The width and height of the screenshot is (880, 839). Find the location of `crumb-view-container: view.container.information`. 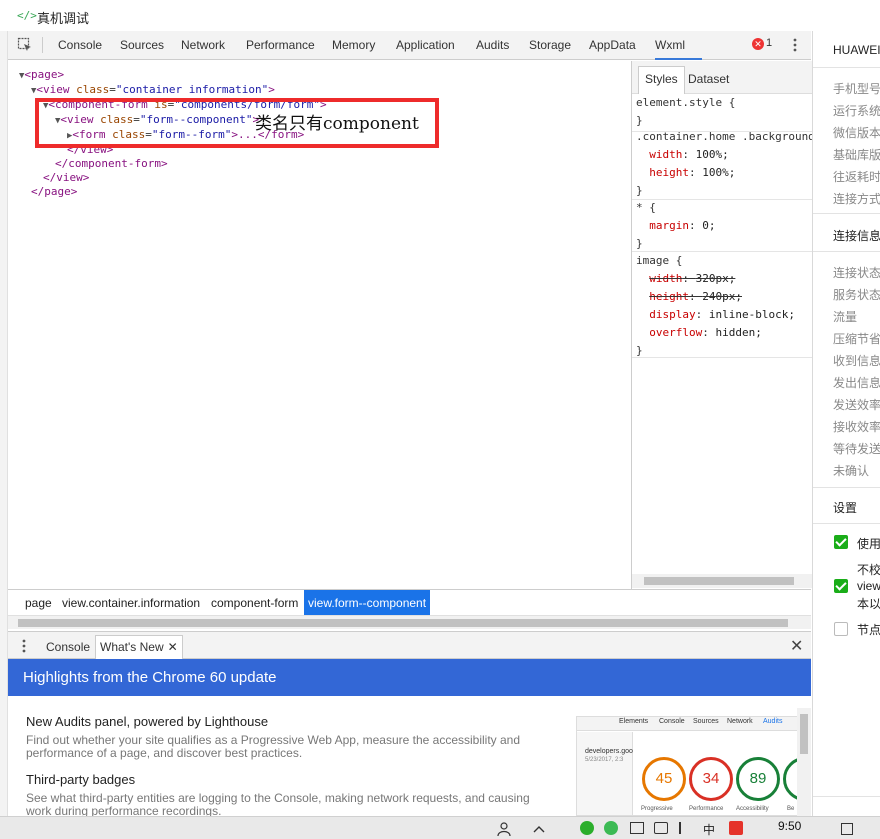

crumb-view-container: view.container.information is located at coordinates (131, 603).